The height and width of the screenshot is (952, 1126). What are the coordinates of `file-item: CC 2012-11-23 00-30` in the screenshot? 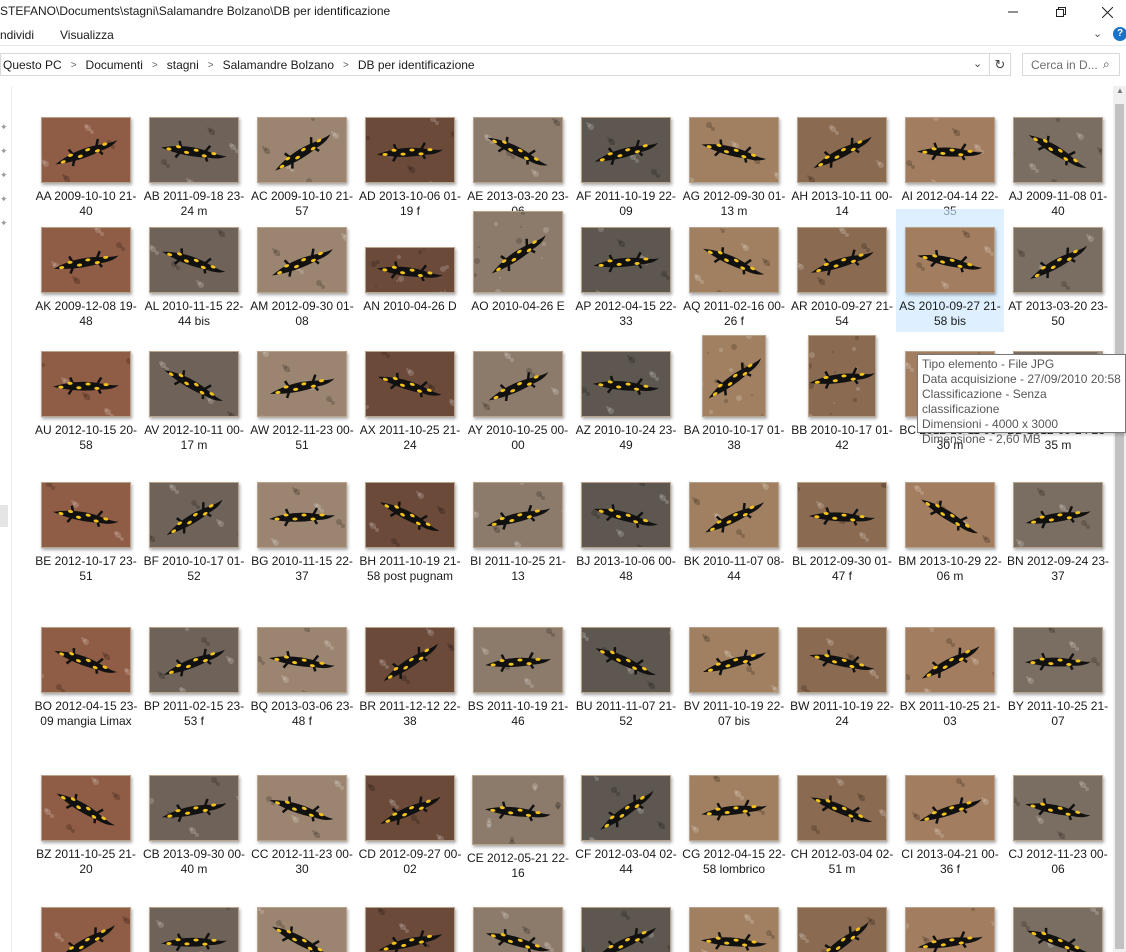 It's located at (302, 826).